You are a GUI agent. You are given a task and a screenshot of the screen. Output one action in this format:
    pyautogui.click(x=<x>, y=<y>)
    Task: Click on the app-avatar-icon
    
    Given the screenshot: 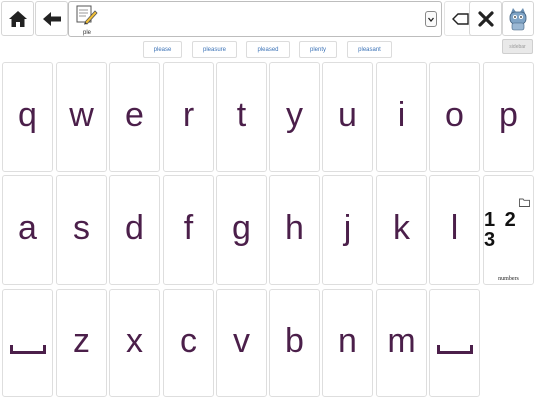 What is the action you would take?
    pyautogui.click(x=518, y=18)
    